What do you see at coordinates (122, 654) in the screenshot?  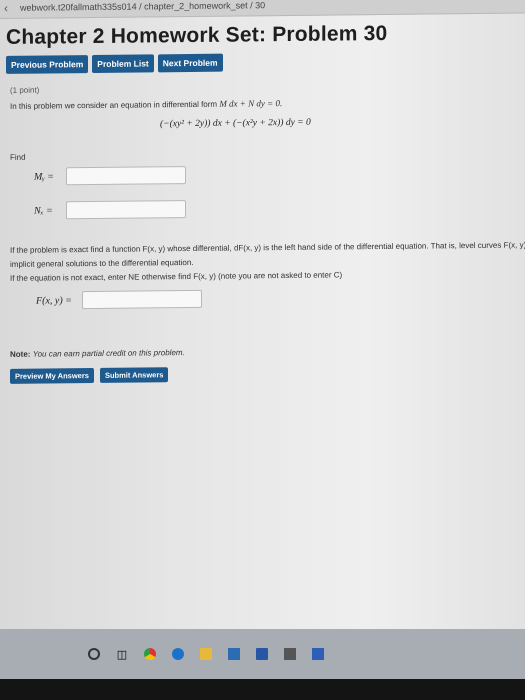 I see `task-view-icon: ◫` at bounding box center [122, 654].